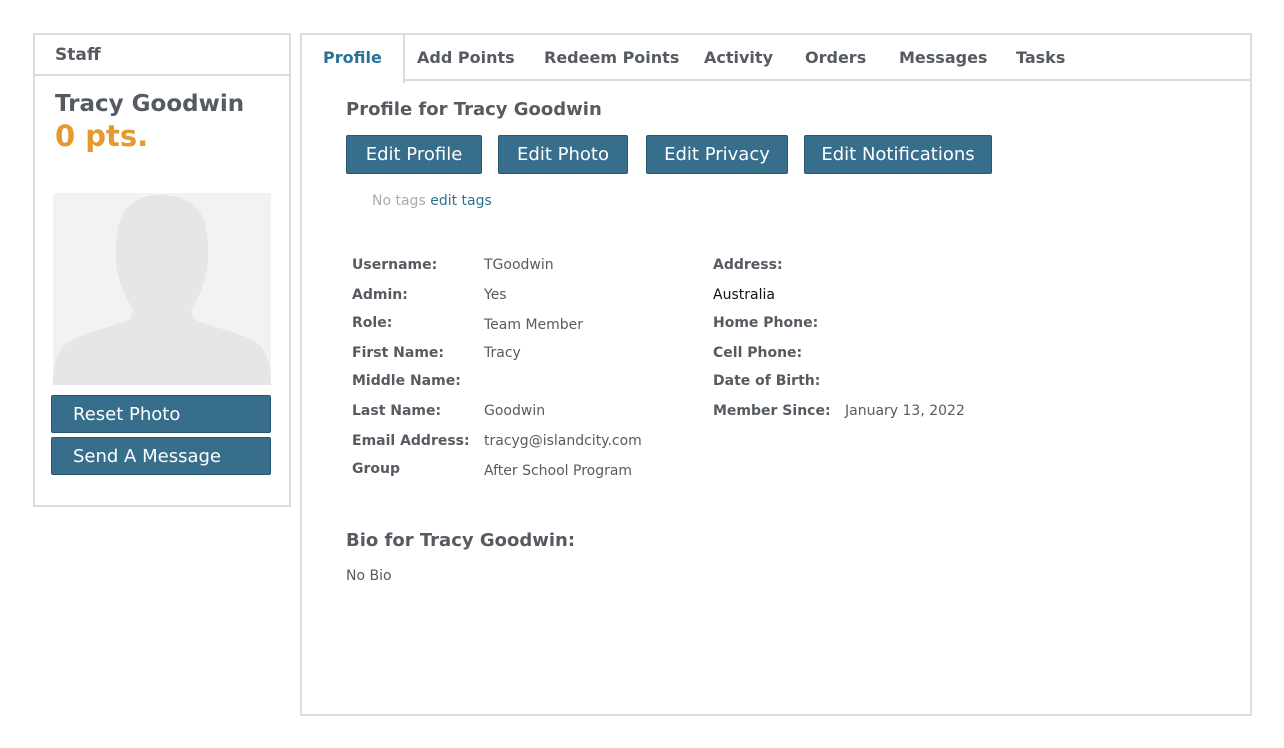 The width and height of the screenshot is (1284, 748). What do you see at coordinates (558, 471) in the screenshot?
I see `field-value-group: After School Program` at bounding box center [558, 471].